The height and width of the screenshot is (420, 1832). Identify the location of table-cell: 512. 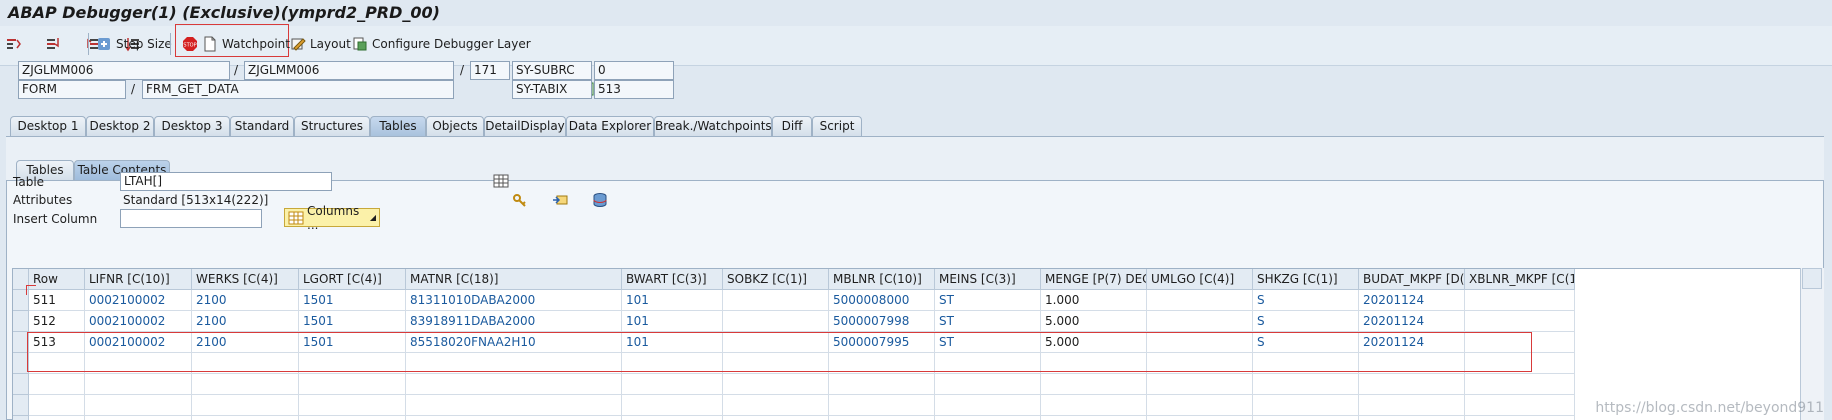
(57, 321).